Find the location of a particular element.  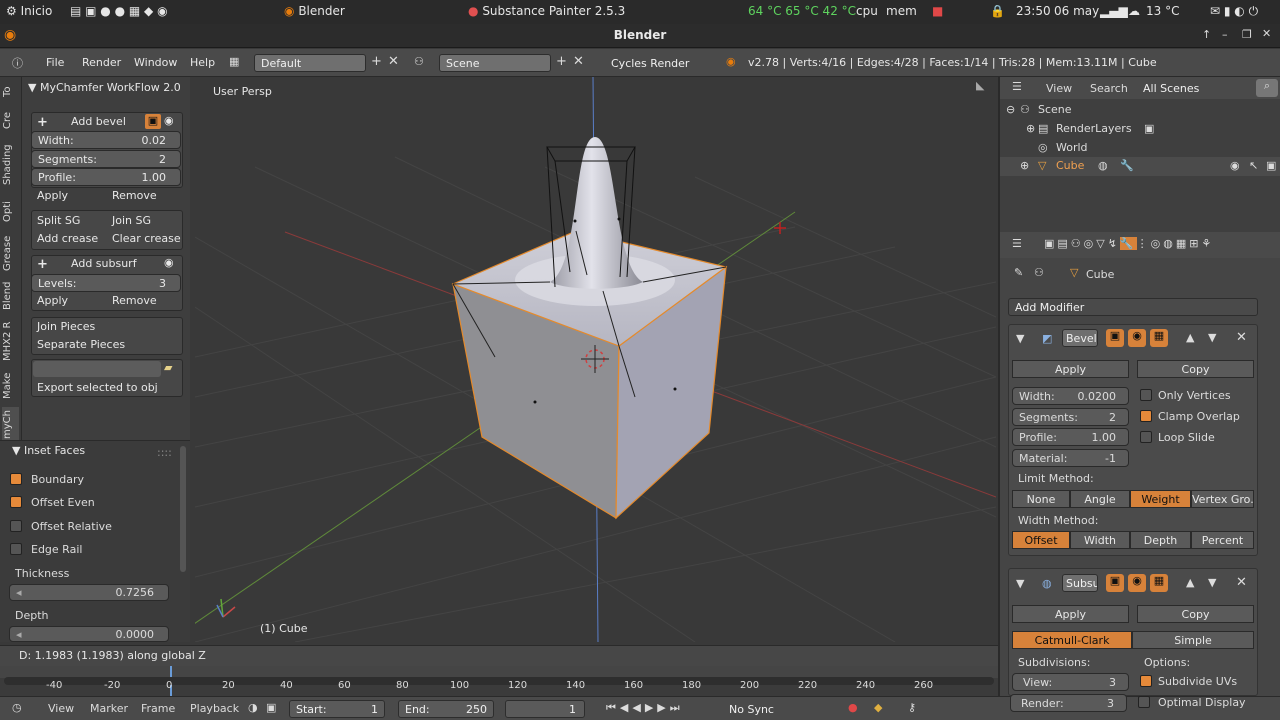

signal-icon: ▂▄▆ is located at coordinates (1114, 11).